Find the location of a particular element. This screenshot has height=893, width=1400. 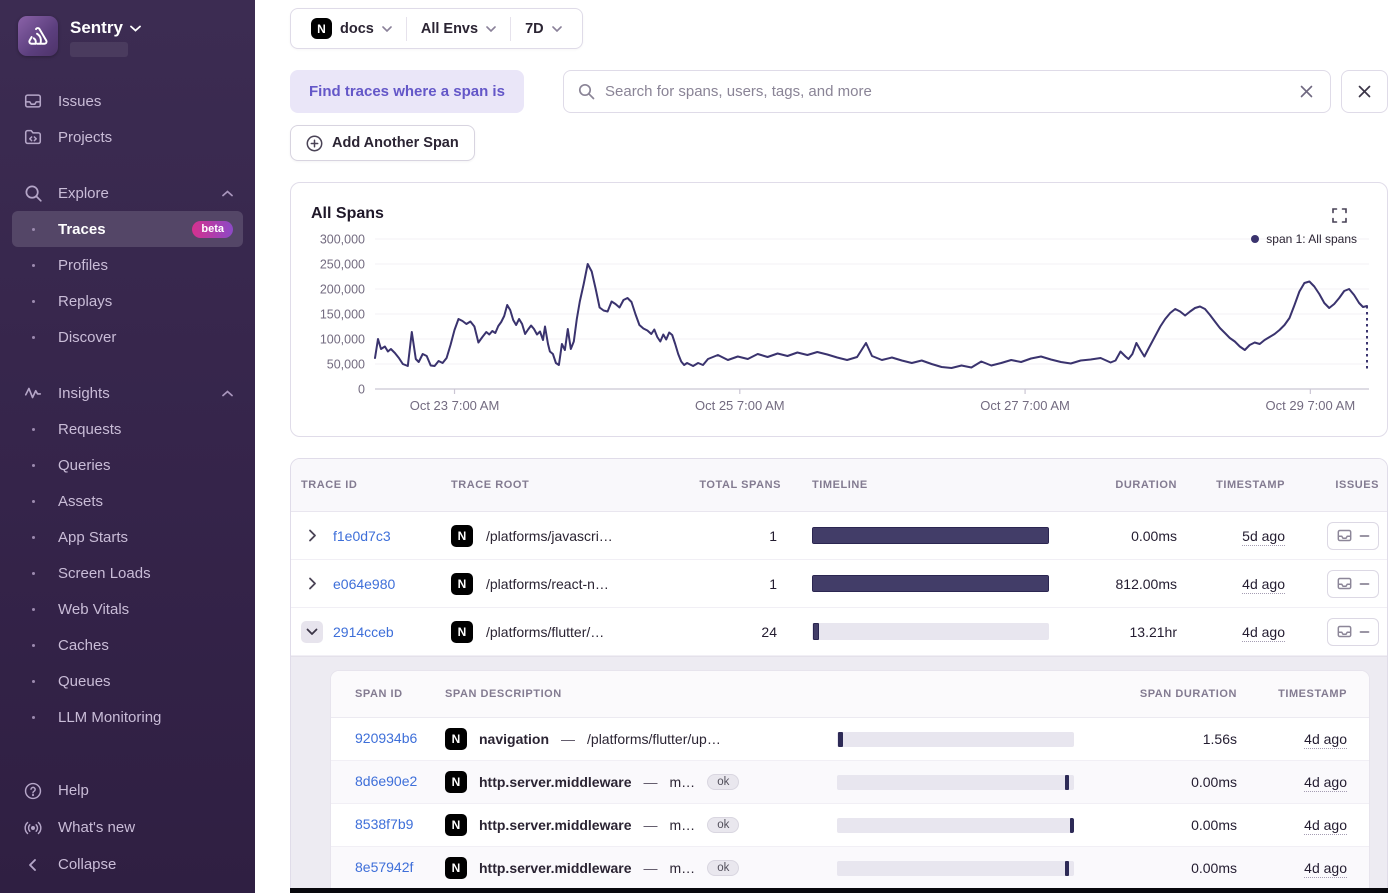

sidebar-item-llm-monitoring: LLM Monitoring is located at coordinates (127, 717).